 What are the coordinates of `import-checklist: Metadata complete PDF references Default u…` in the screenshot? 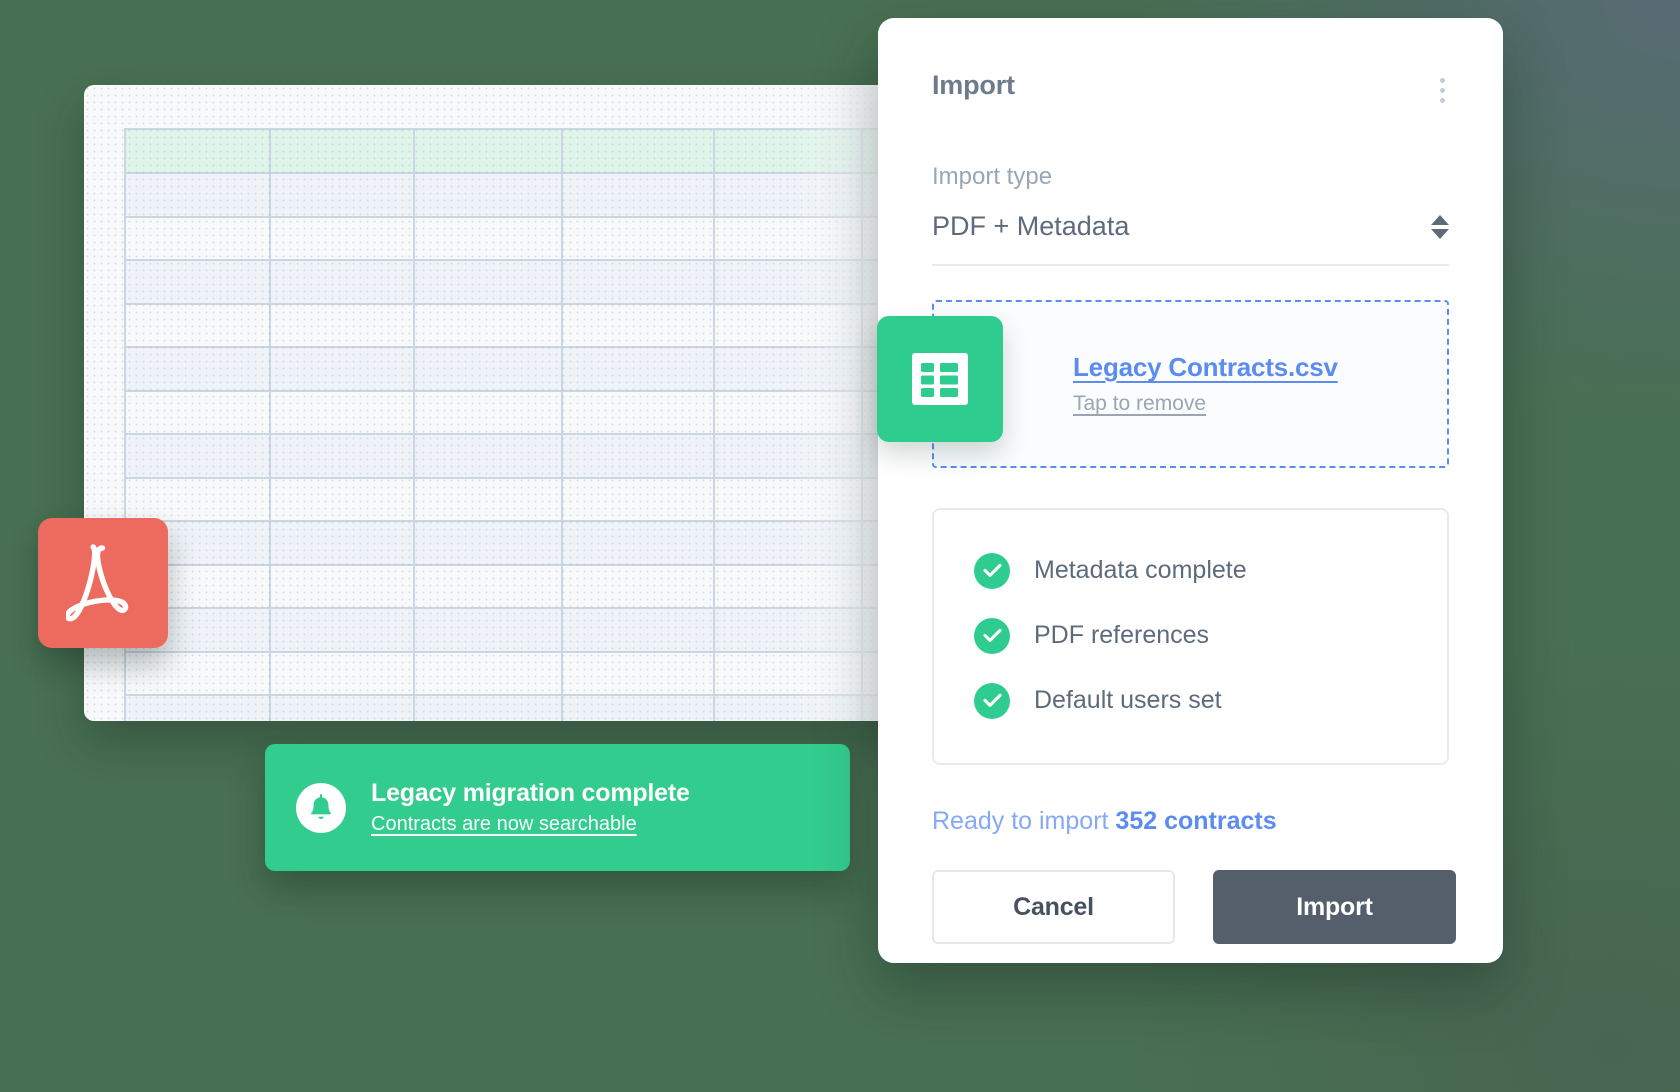 It's located at (1190, 636).